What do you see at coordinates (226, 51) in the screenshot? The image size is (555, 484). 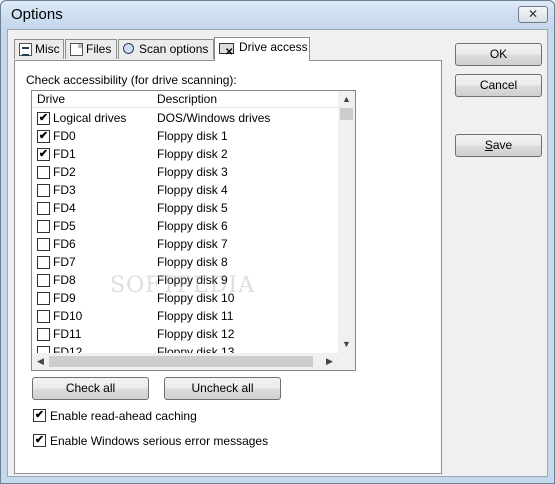 I see `drive-x-icon` at bounding box center [226, 51].